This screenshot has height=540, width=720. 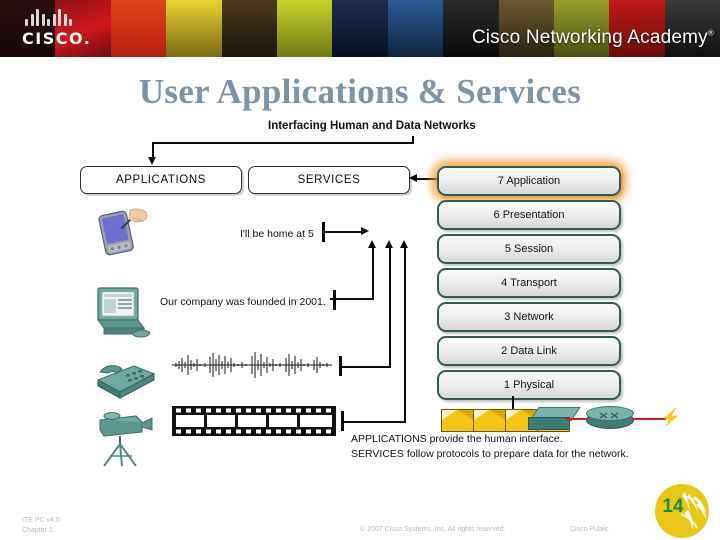 What do you see at coordinates (609, 413) in the screenshot?
I see `router-arrows-icon` at bounding box center [609, 413].